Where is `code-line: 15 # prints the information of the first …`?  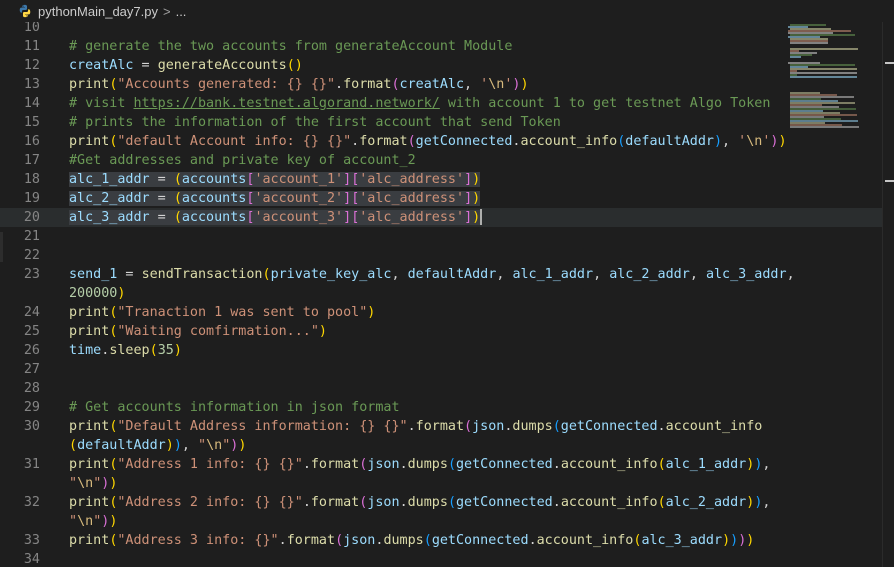
code-line: 15 # prints the information of the first … is located at coordinates (447, 122).